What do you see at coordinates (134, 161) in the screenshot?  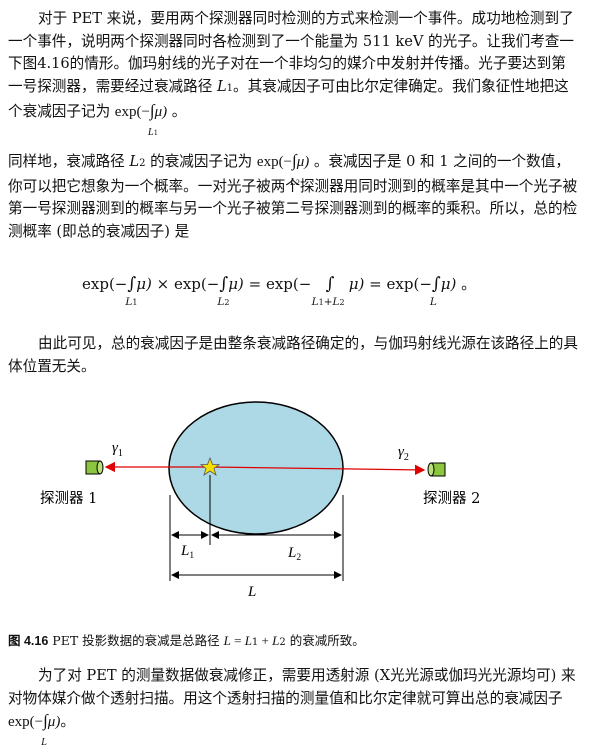 I see `path-l2-symbol: L` at bounding box center [134, 161].